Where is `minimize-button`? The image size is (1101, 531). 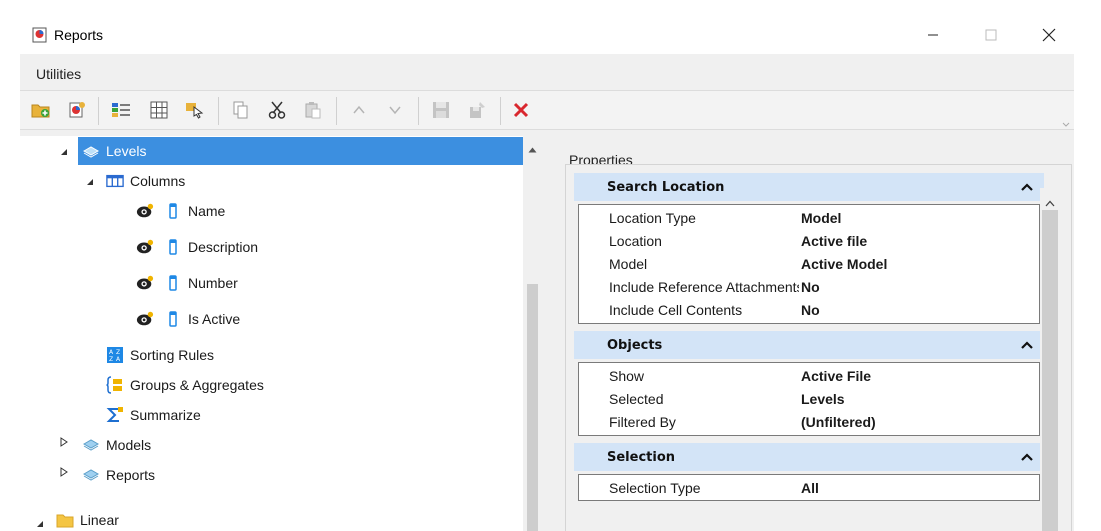 minimize-button is located at coordinates (933, 35).